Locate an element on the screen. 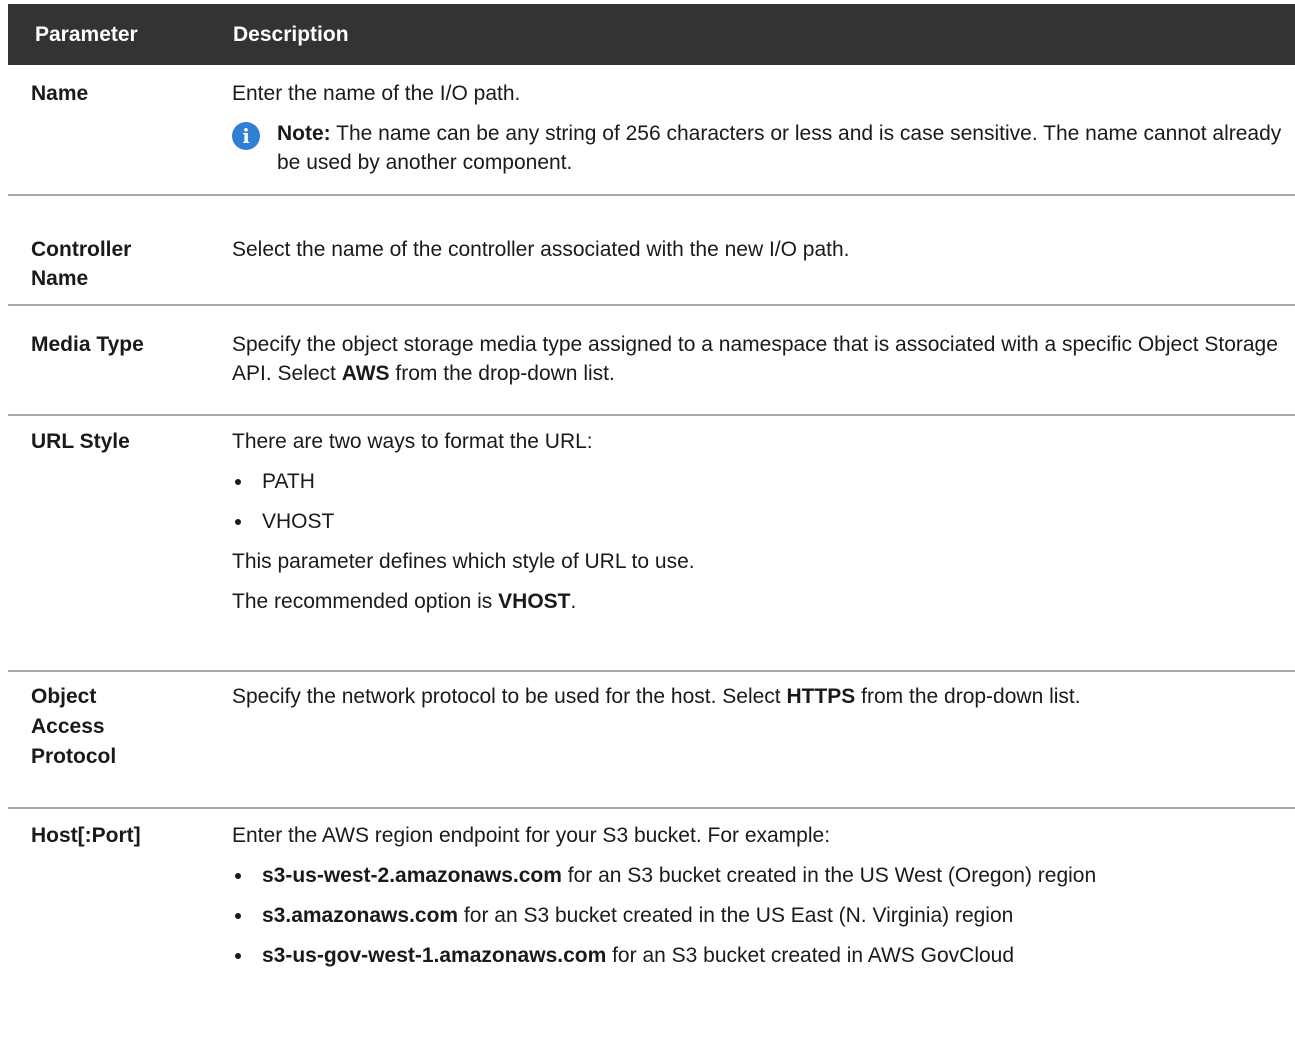 The image size is (1295, 1047). list-item-vhost: VHOST is located at coordinates (757, 521).